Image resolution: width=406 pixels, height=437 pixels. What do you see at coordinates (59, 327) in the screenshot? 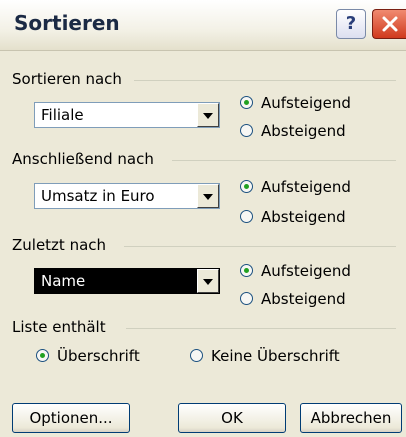
I see `list-contains-label: Liste enthält` at bounding box center [59, 327].